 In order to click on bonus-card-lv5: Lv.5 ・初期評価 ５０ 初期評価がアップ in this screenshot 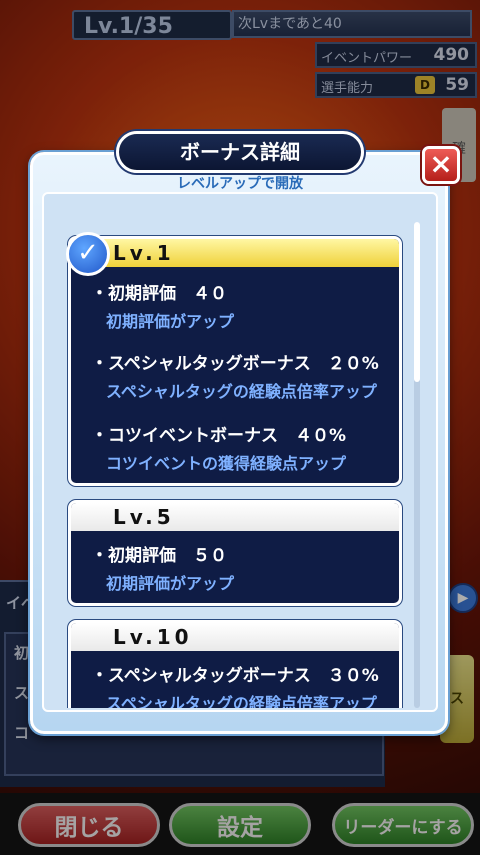, I will do `click(235, 553)`.